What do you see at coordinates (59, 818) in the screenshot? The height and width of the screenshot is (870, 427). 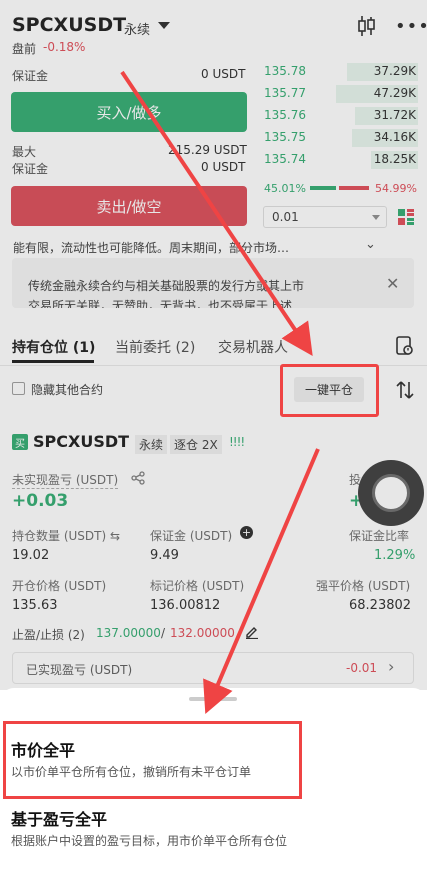 I see `pnl-close-all-option: 基于盈亏全平` at bounding box center [59, 818].